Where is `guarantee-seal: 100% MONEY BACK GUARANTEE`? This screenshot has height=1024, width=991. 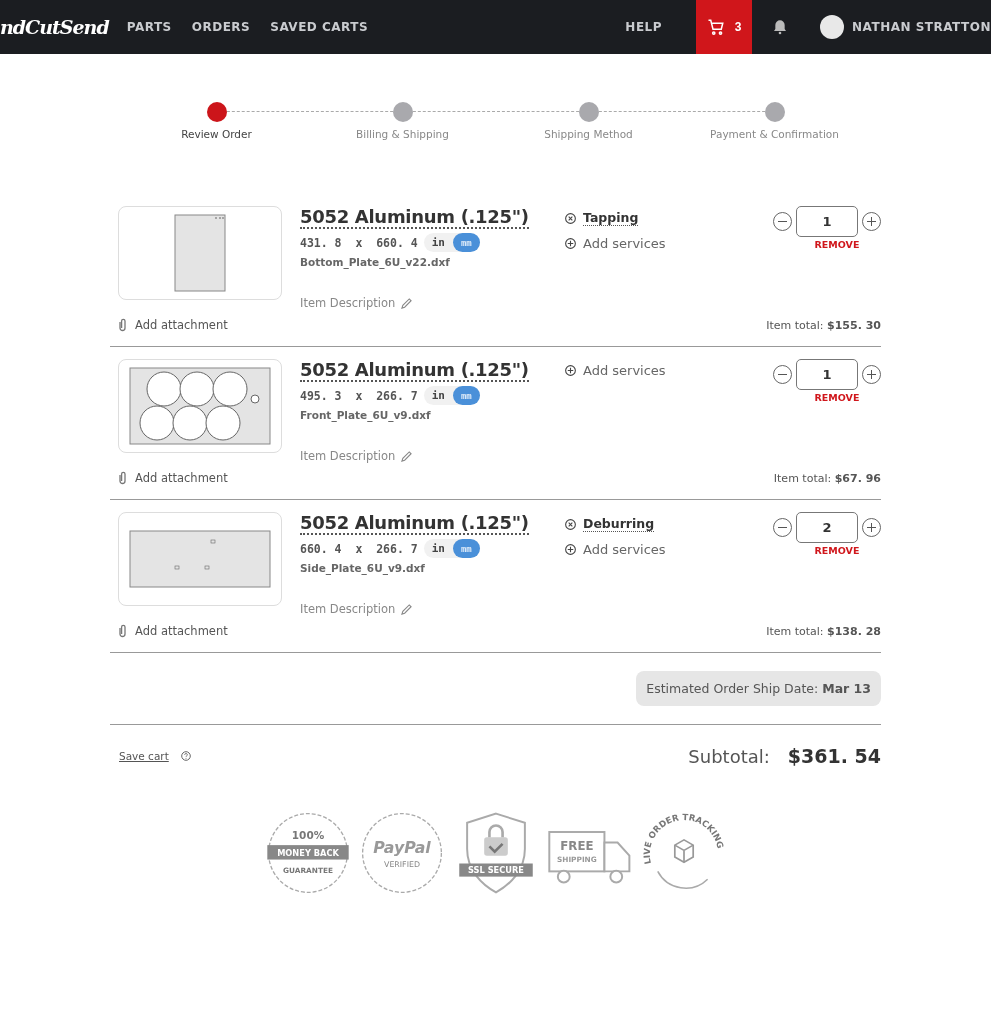 guarantee-seal: 100% MONEY BACK GUARANTEE is located at coordinates (307, 853).